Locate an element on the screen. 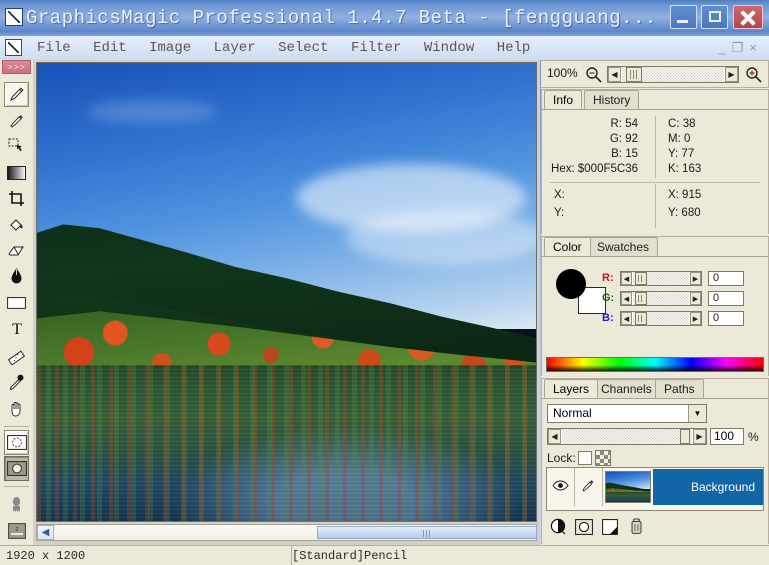  brush-icon is located at coordinates (16, 120).